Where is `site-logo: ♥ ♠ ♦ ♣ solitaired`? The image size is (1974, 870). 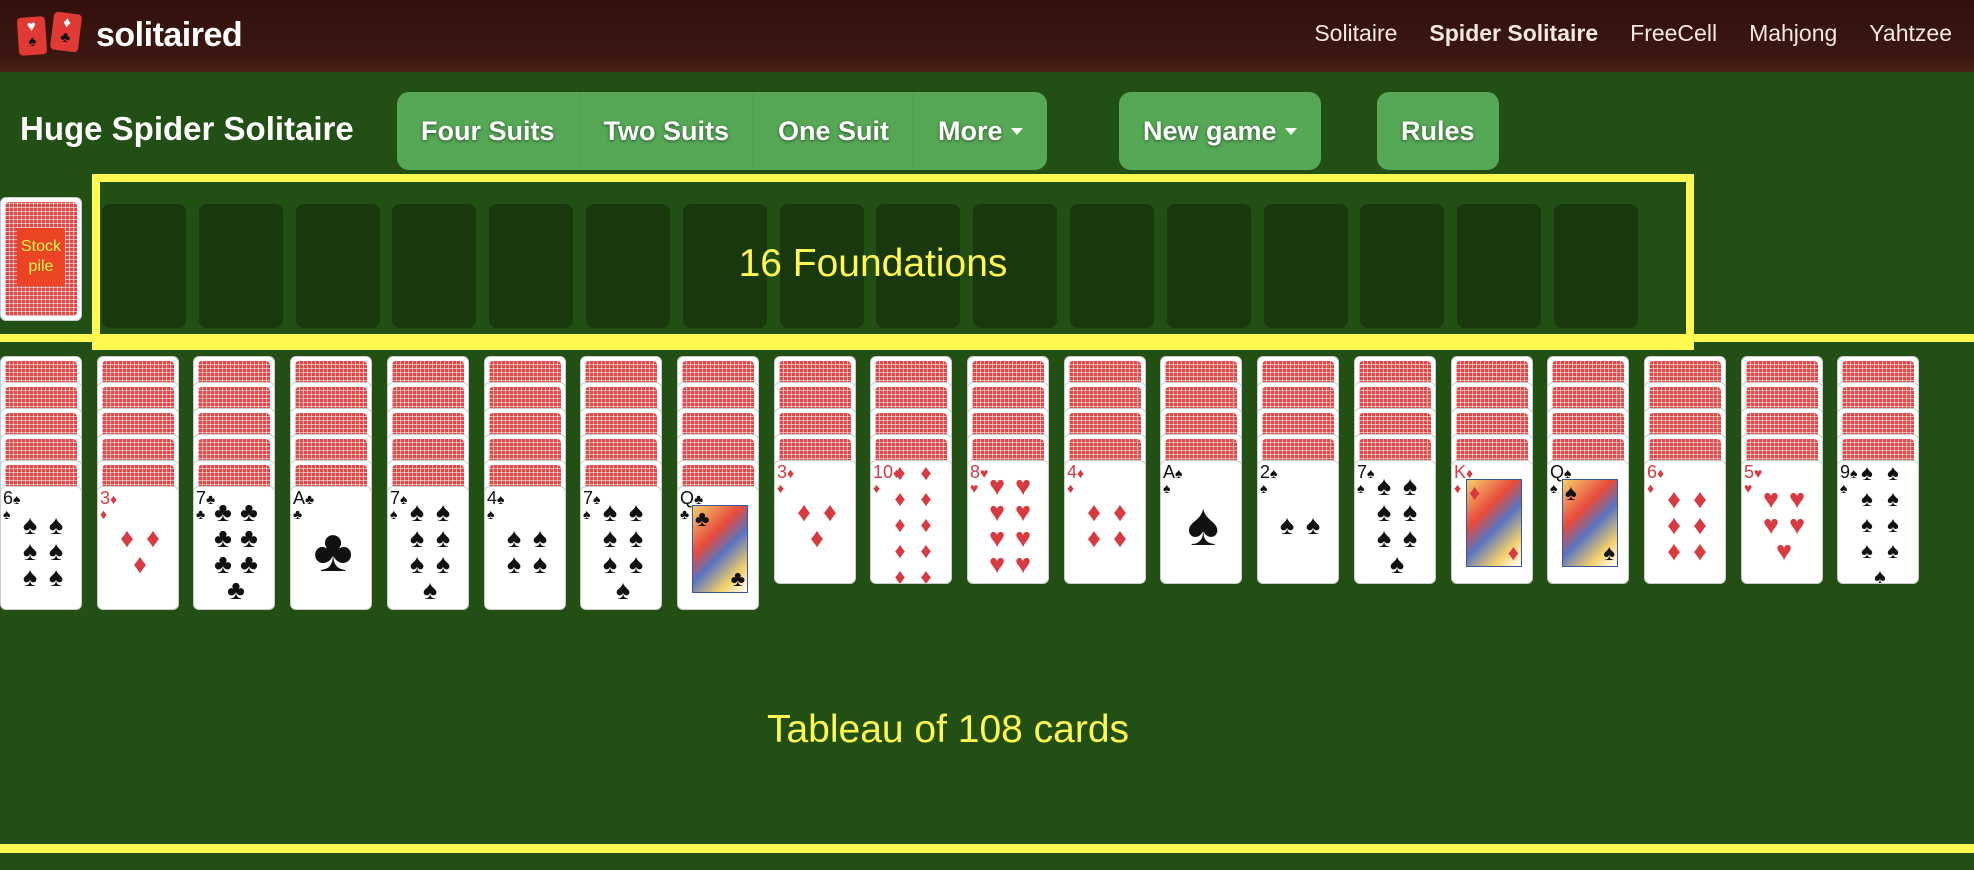
site-logo: ♥ ♠ ♦ ♣ solitaired is located at coordinates (129, 34).